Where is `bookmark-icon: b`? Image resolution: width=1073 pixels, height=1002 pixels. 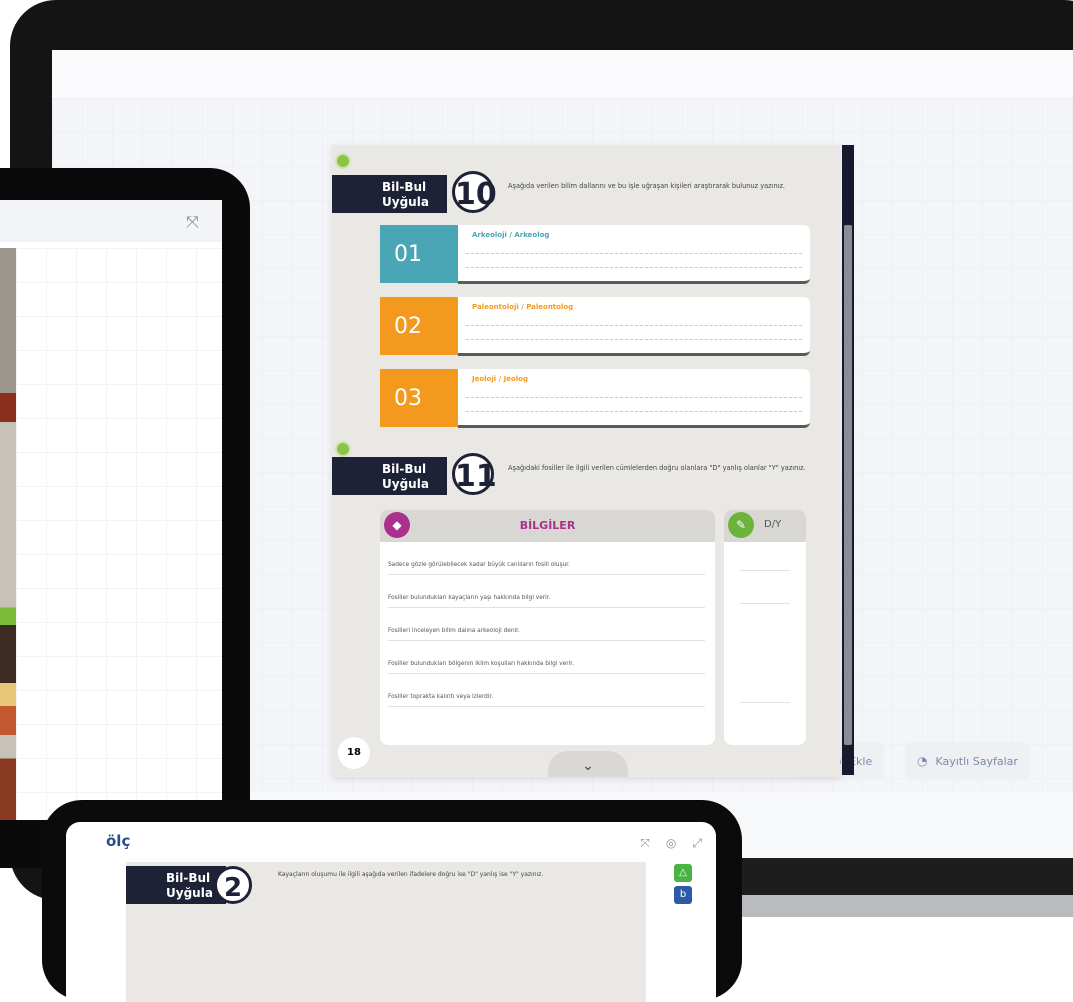
bookmark-icon: b is located at coordinates (683, 895).